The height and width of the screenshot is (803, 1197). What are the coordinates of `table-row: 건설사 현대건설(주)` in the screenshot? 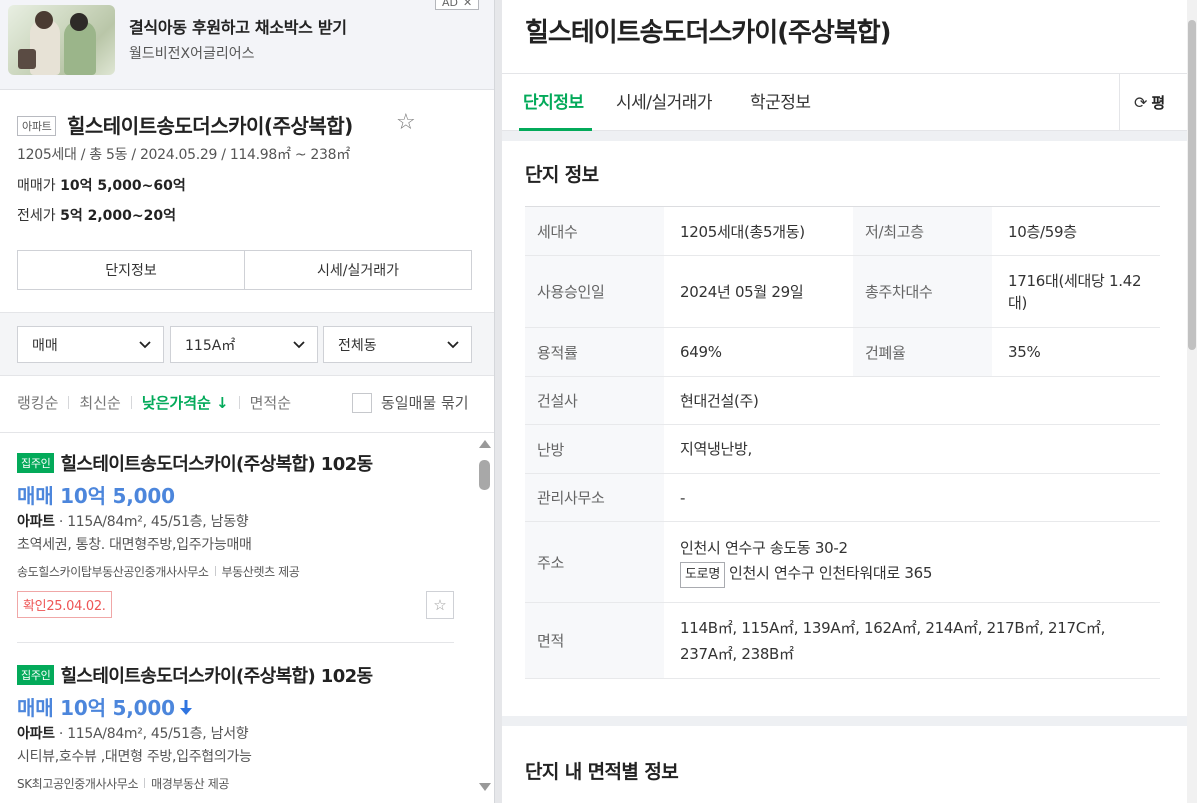 It's located at (842, 400).